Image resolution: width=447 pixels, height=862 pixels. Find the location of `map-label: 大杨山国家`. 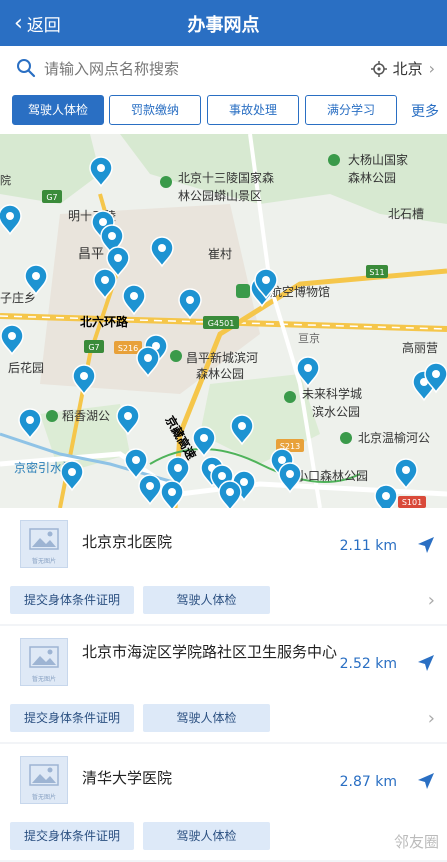

map-label: 大杨山国家 is located at coordinates (378, 159).